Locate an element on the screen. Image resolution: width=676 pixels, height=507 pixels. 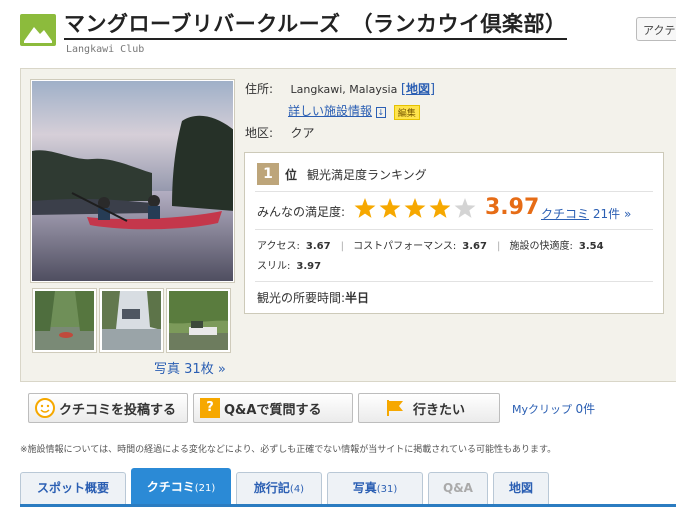
sub-score-value: 3.54 is located at coordinates (591, 246).